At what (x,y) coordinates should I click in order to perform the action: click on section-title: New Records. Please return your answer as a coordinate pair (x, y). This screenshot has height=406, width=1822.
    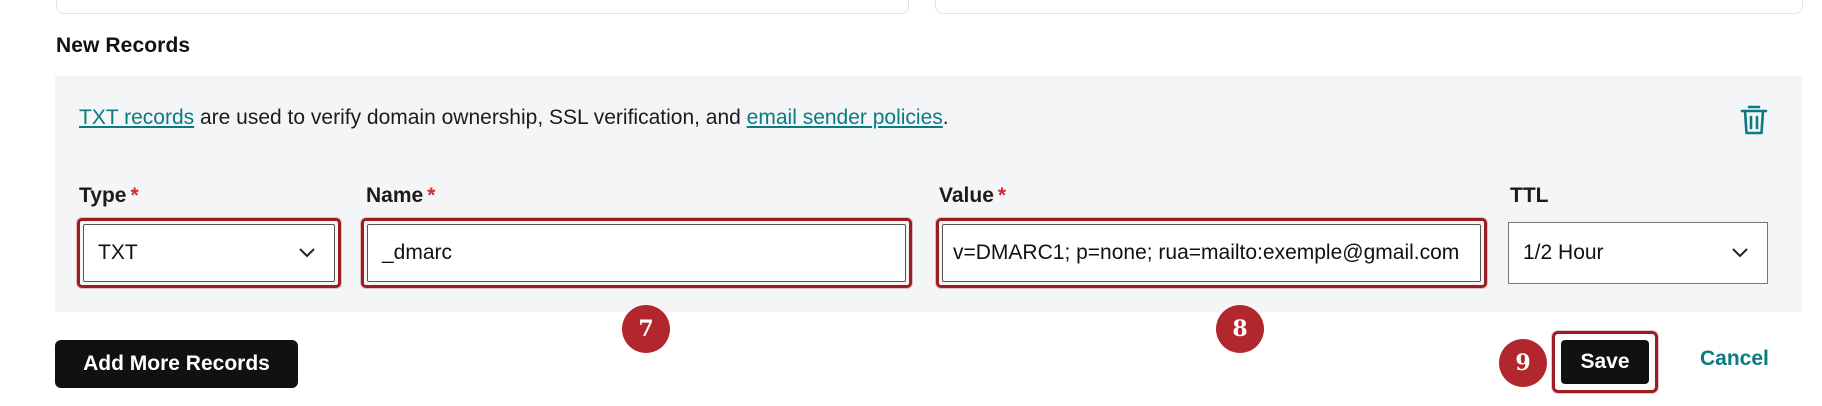
    Looking at the image, I should click on (123, 45).